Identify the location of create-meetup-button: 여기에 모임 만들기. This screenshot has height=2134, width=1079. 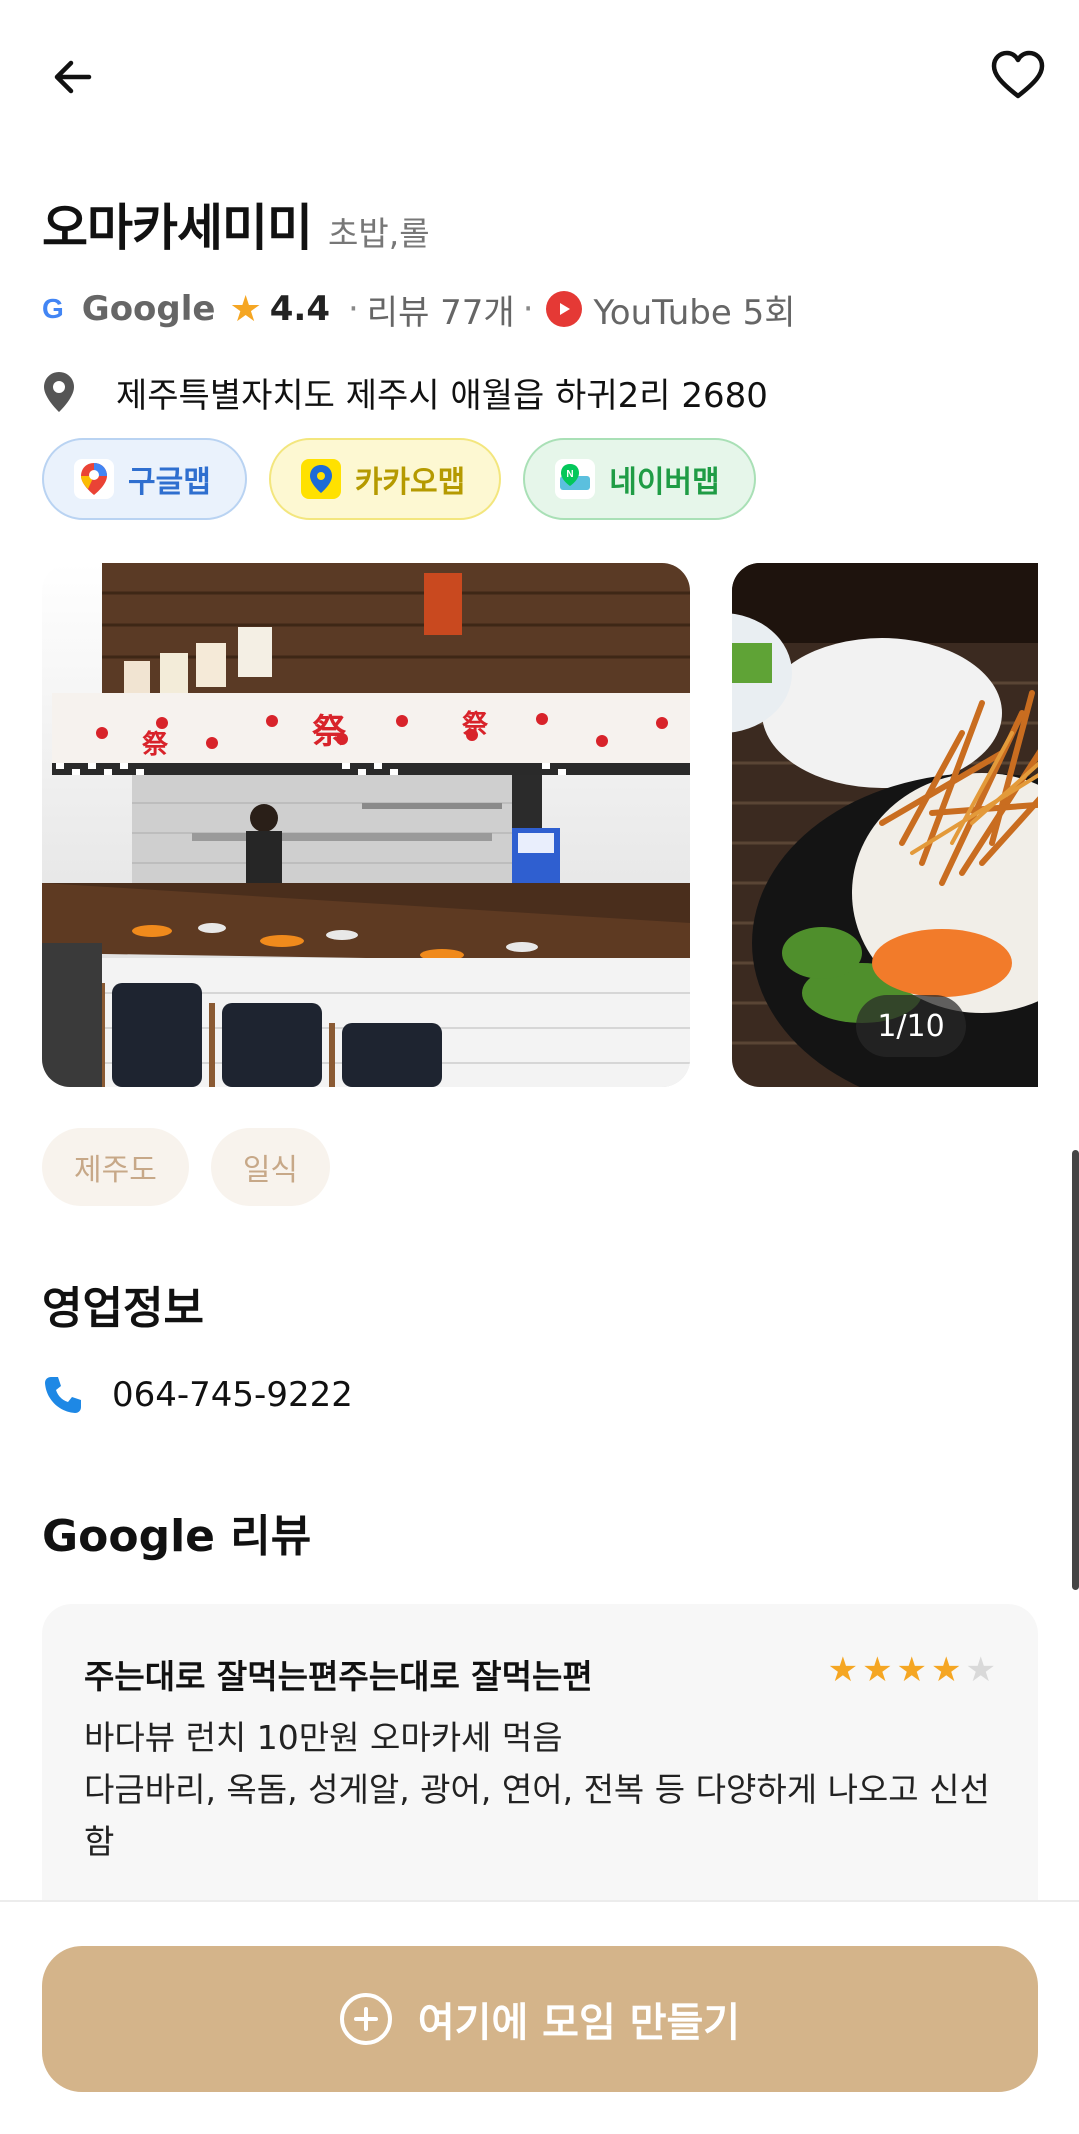
(540, 2019).